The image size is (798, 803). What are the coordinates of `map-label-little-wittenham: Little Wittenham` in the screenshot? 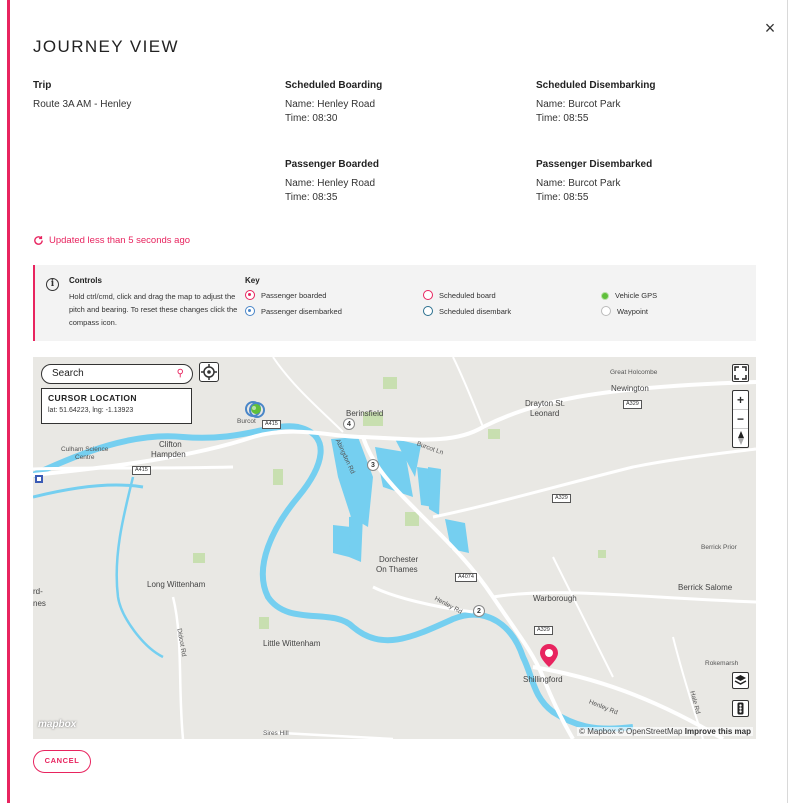 It's located at (292, 643).